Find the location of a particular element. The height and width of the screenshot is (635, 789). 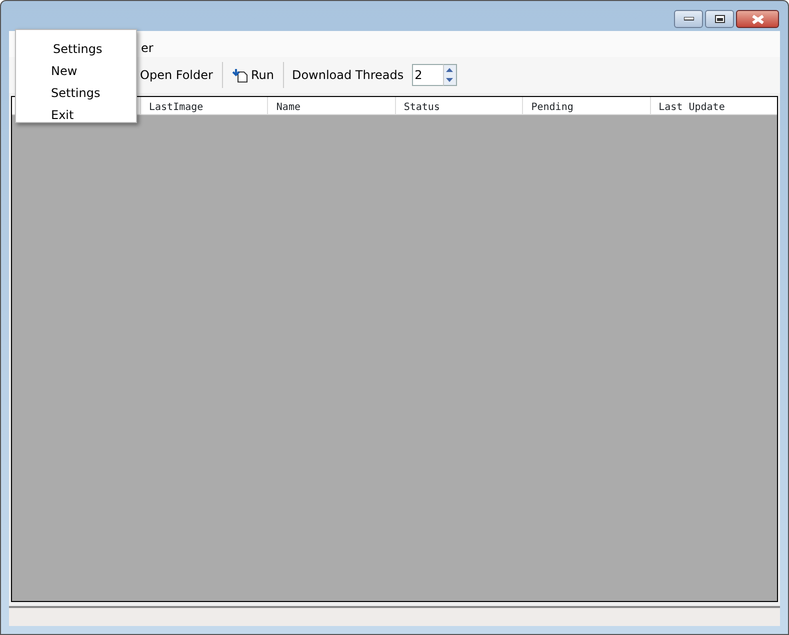

spin-down-button is located at coordinates (450, 80).